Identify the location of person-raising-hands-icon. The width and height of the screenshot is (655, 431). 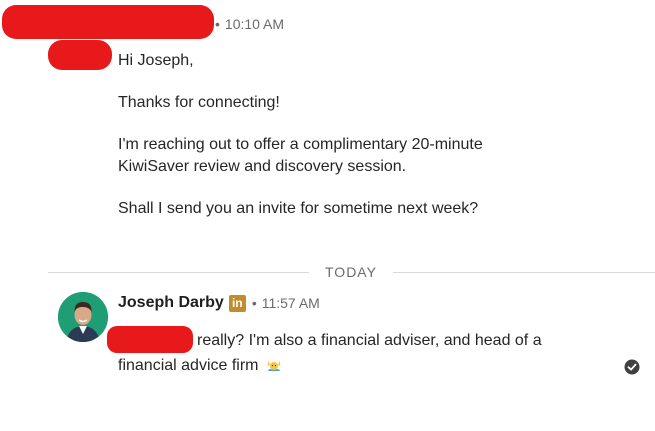
(273, 365).